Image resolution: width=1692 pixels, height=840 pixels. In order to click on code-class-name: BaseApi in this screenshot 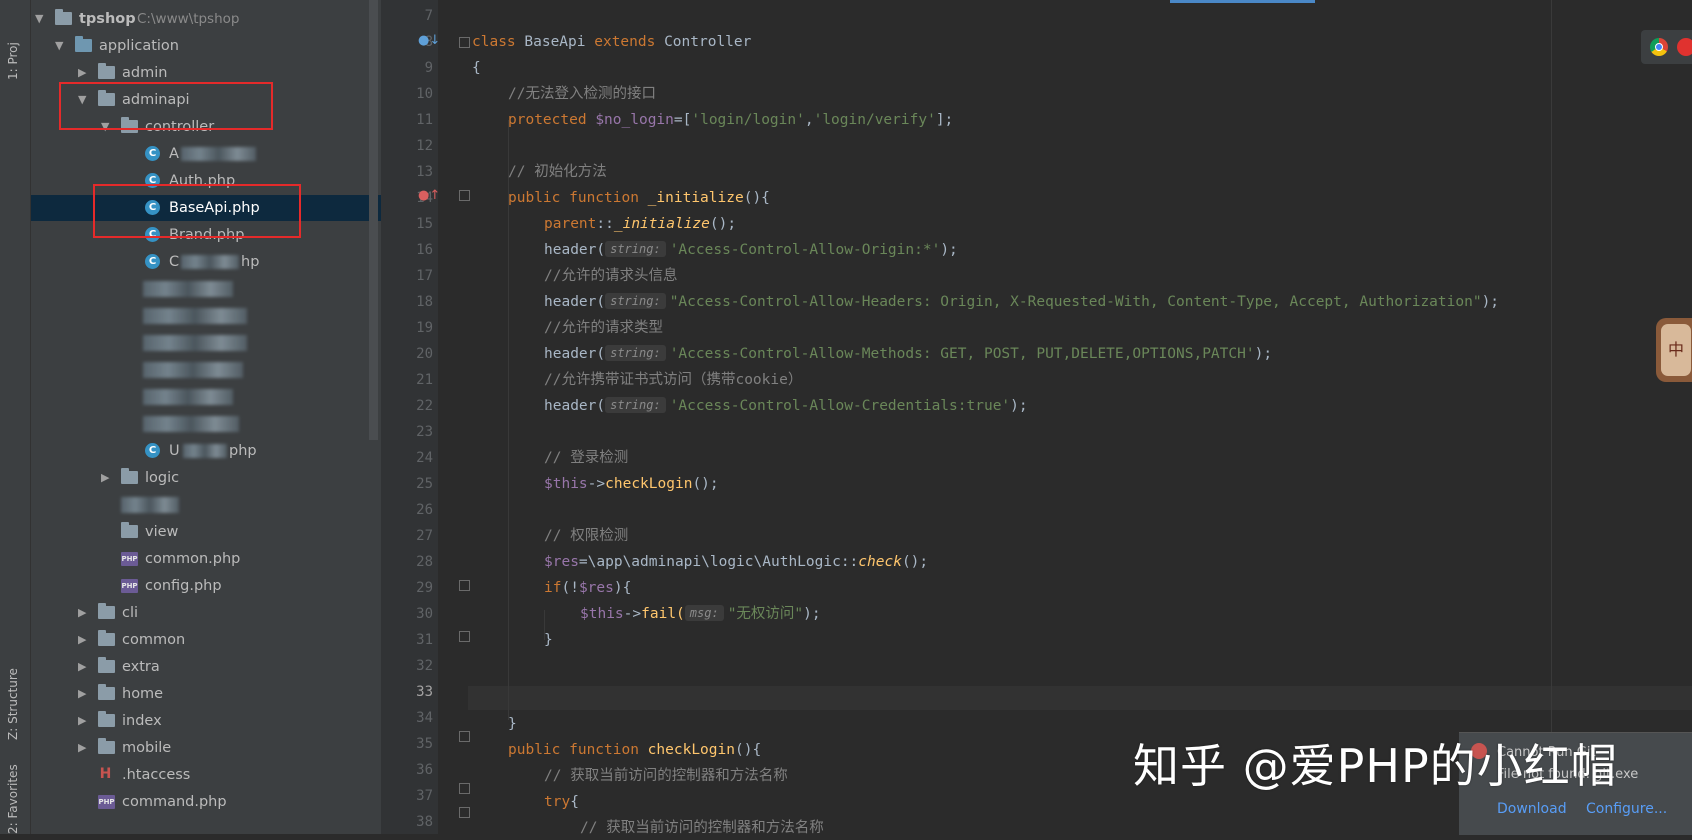, I will do `click(555, 42)`.